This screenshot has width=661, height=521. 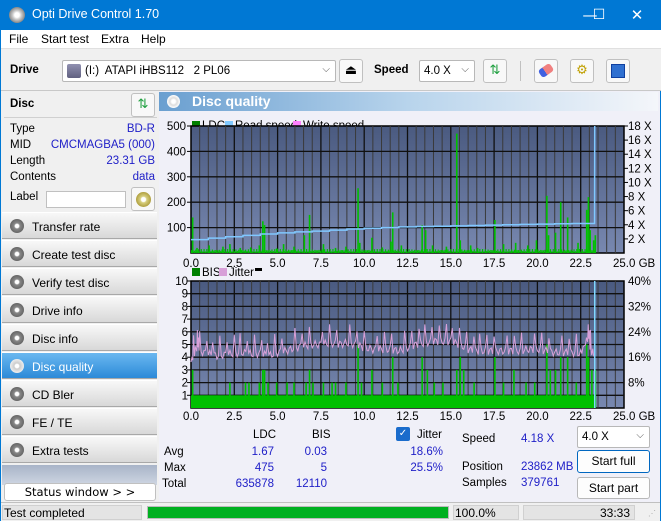 What do you see at coordinates (153, 39) in the screenshot?
I see `menu-help: Help` at bounding box center [153, 39].